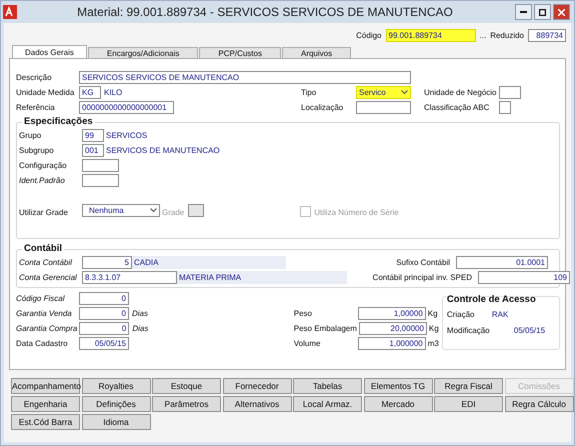 The width and height of the screenshot is (575, 446). I want to click on field-label: Sufixo Contábil, so click(423, 262).